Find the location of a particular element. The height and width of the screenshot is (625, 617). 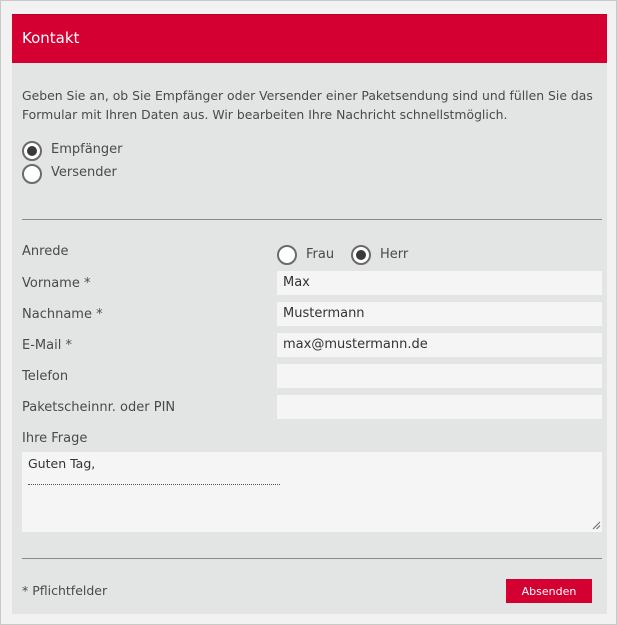

submit-button: Absenden is located at coordinates (549, 591).